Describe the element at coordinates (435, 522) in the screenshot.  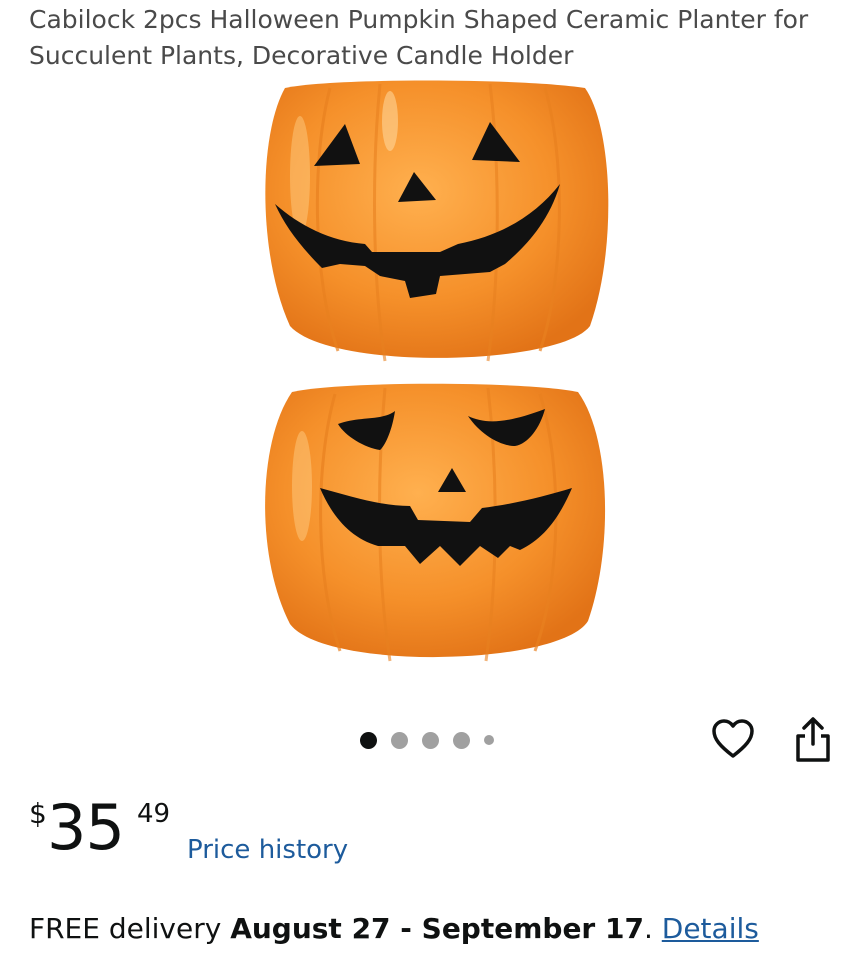
I see `bottom-pumpkin` at that location.